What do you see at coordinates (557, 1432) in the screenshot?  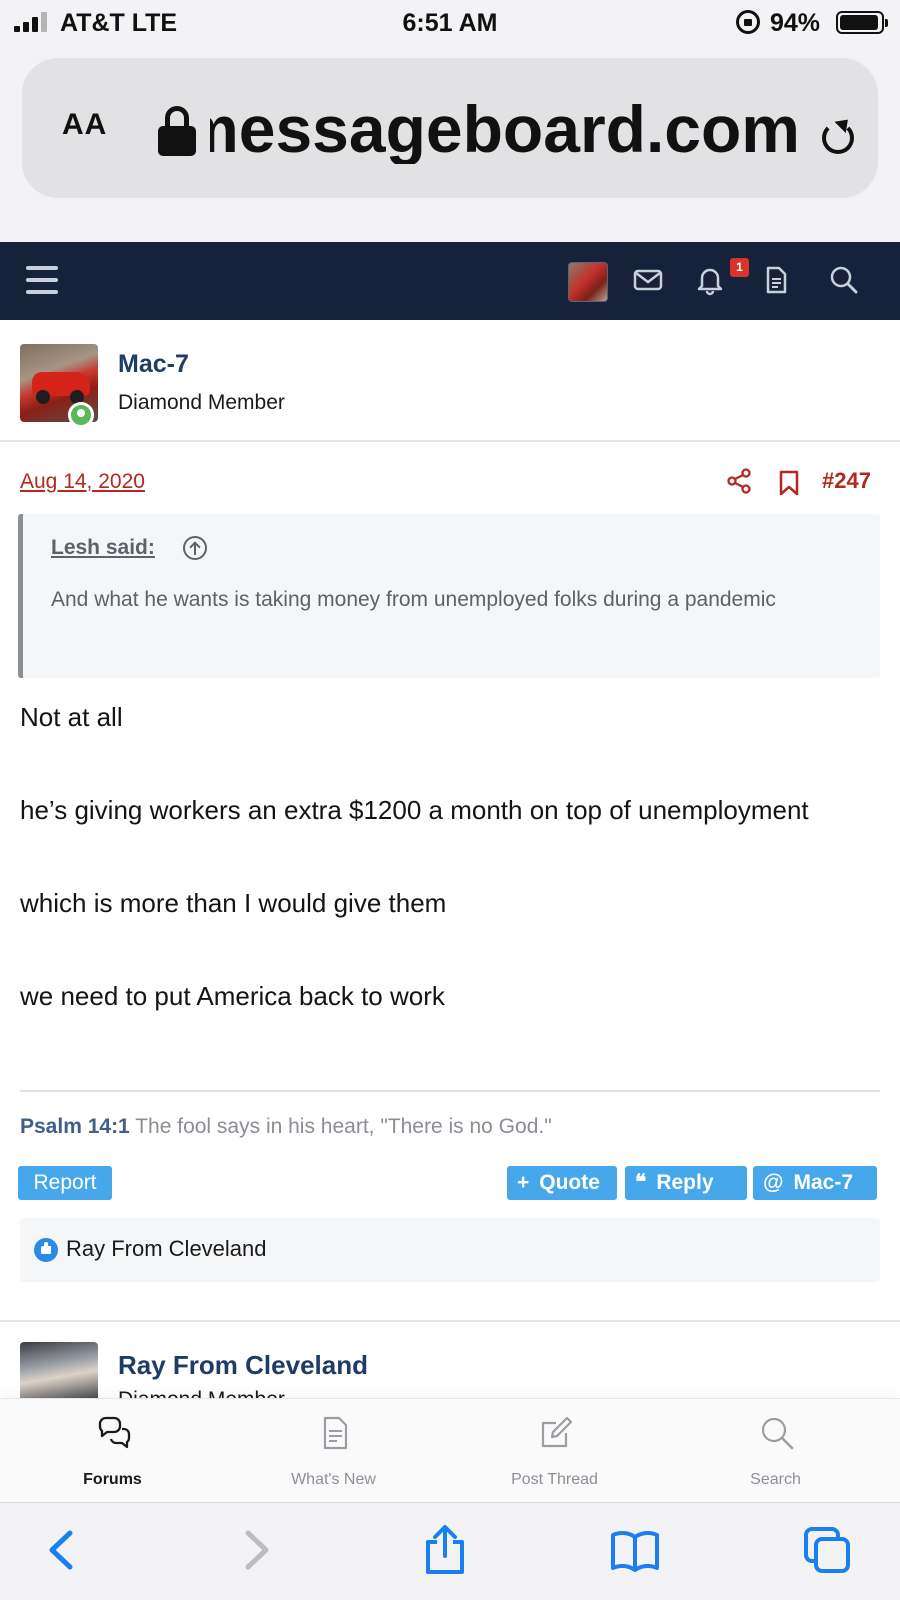 I see `compose-icon` at bounding box center [557, 1432].